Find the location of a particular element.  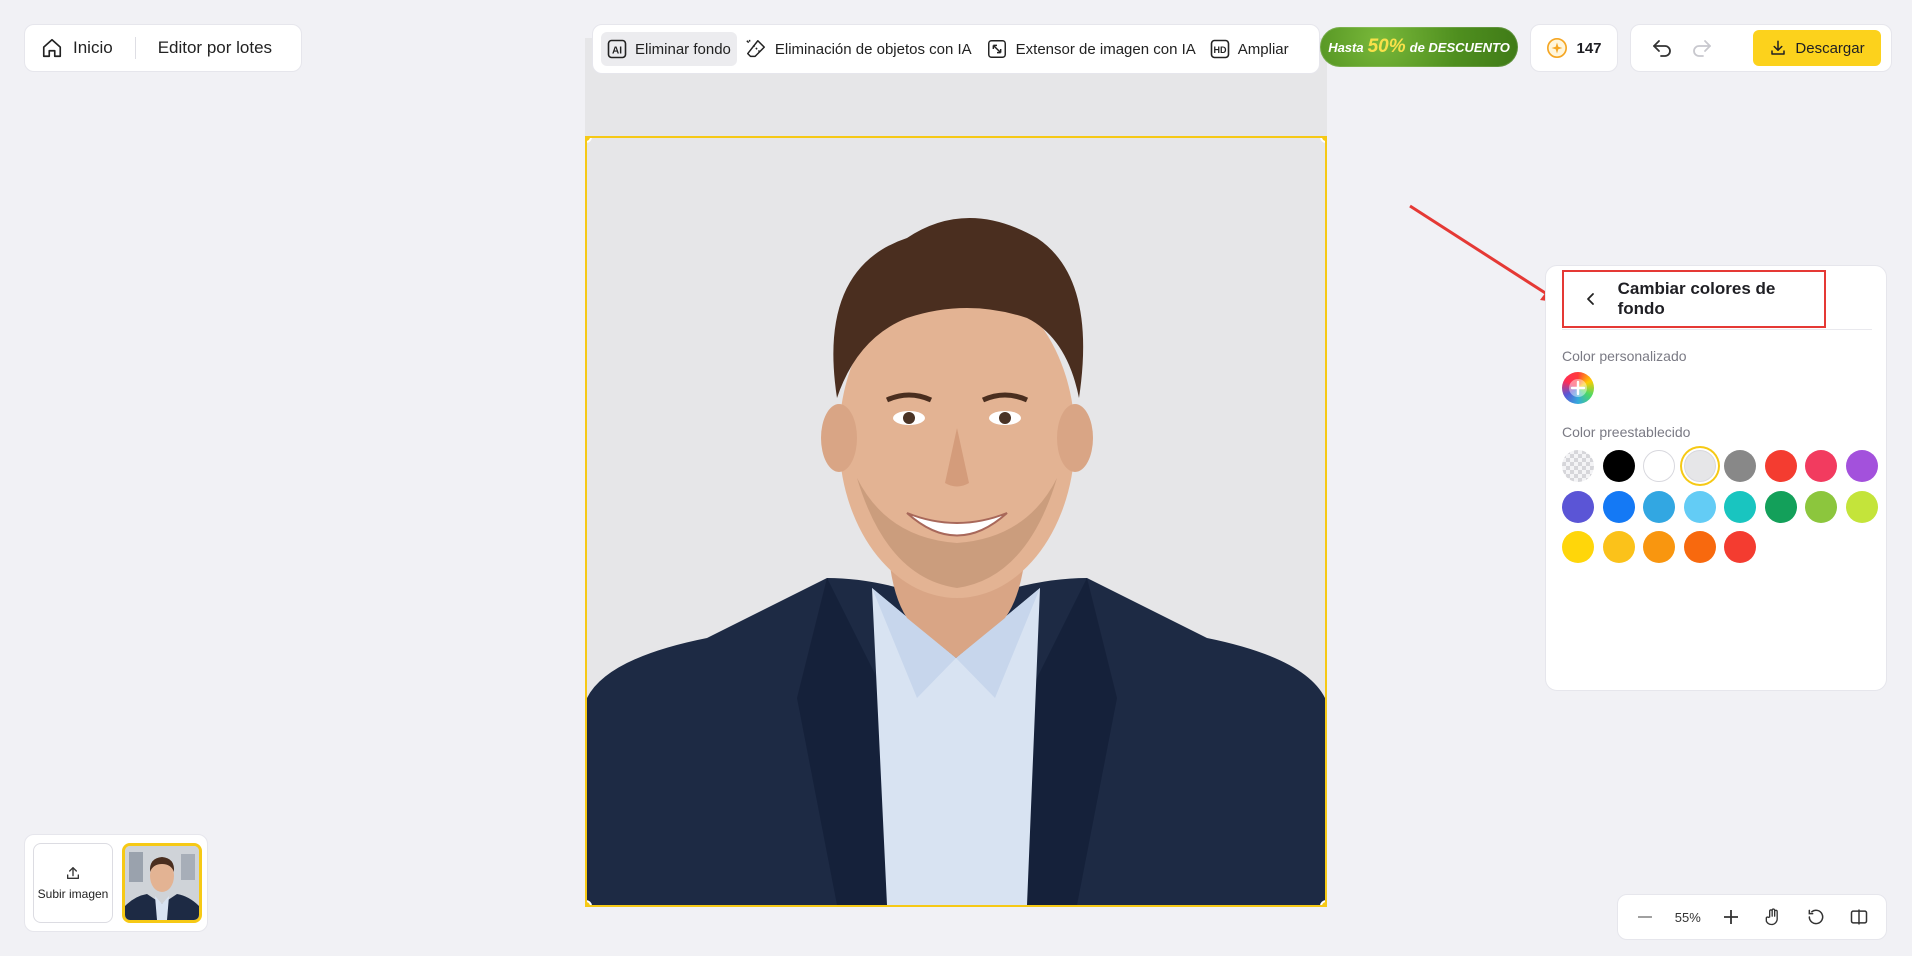

tool-object-removal: Eliminación de objetos con IA is located at coordinates (858, 49).